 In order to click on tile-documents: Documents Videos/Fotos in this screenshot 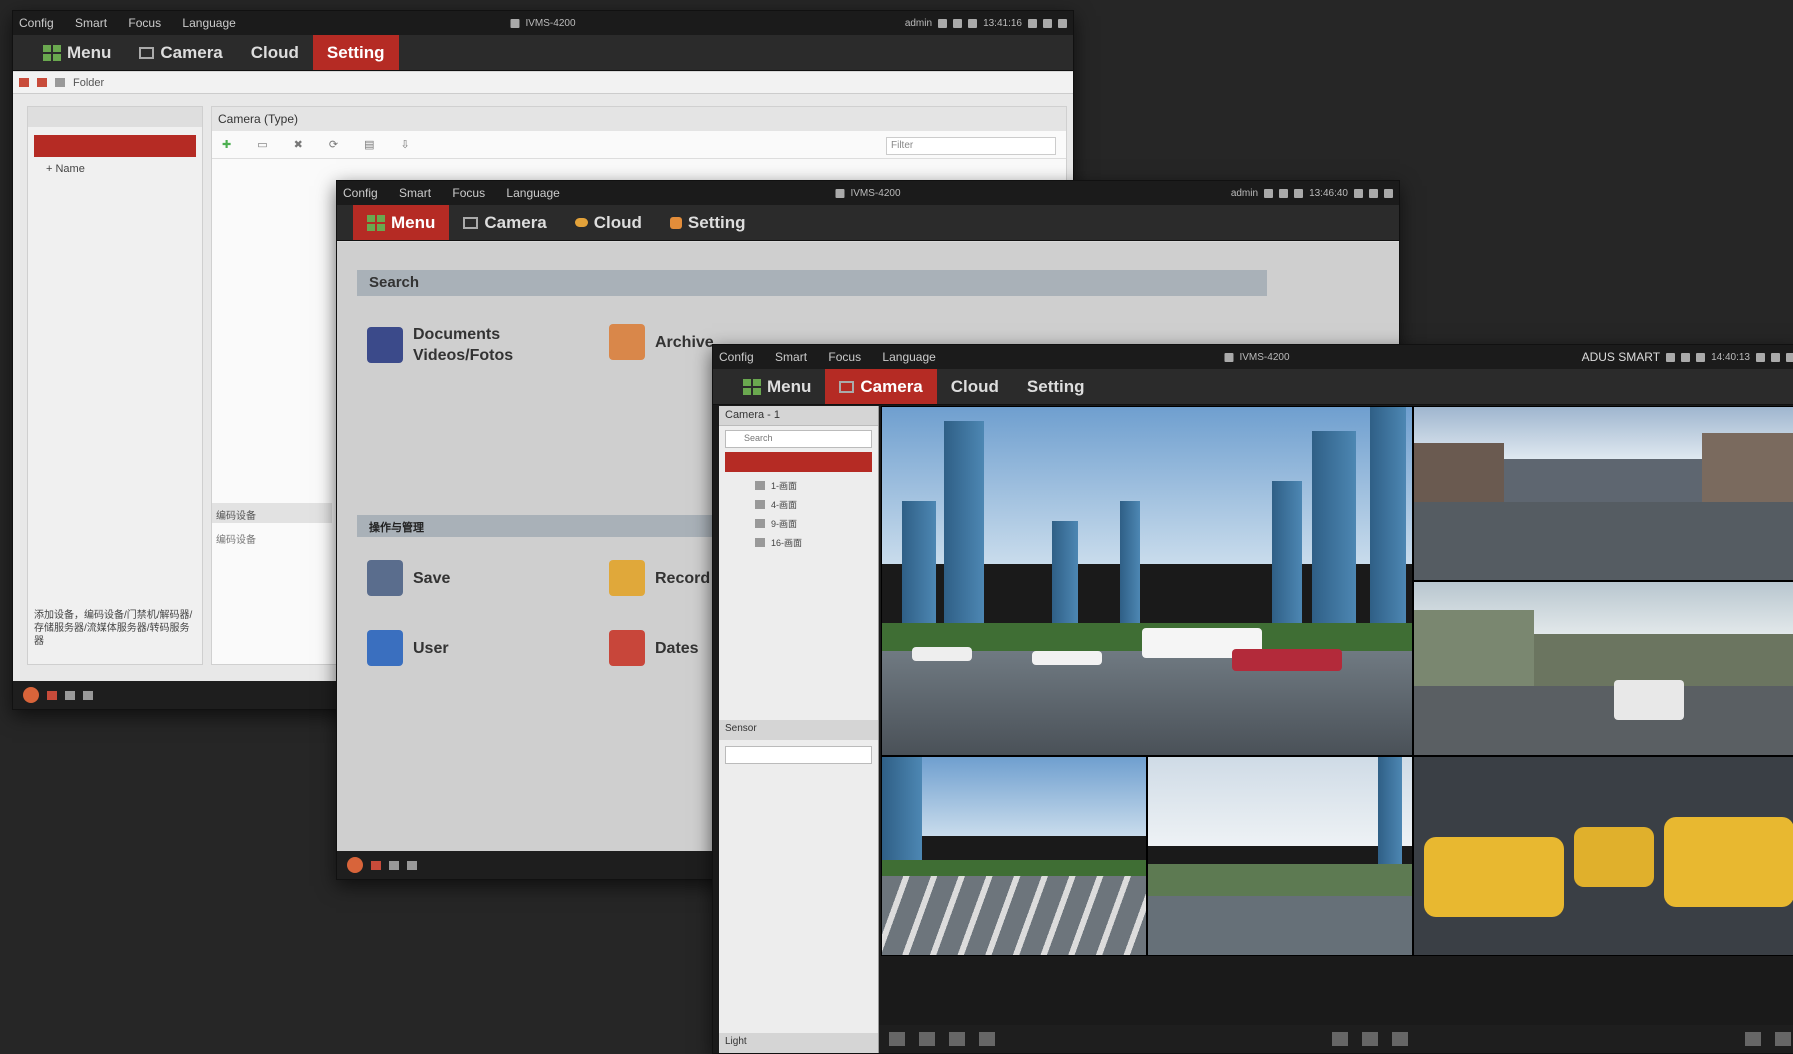, I will do `click(440, 345)`.